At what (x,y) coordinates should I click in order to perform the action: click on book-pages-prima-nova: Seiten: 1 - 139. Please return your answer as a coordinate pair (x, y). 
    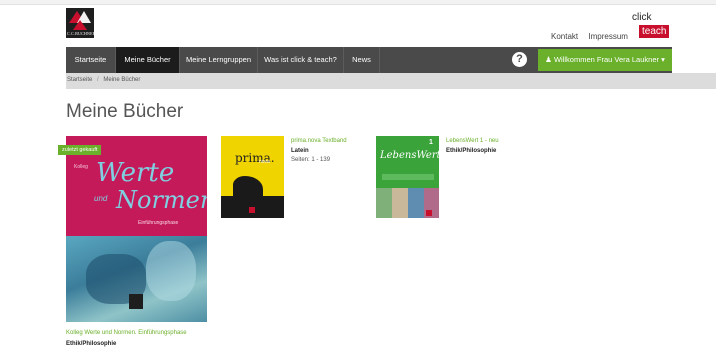
    Looking at the image, I should click on (311, 160).